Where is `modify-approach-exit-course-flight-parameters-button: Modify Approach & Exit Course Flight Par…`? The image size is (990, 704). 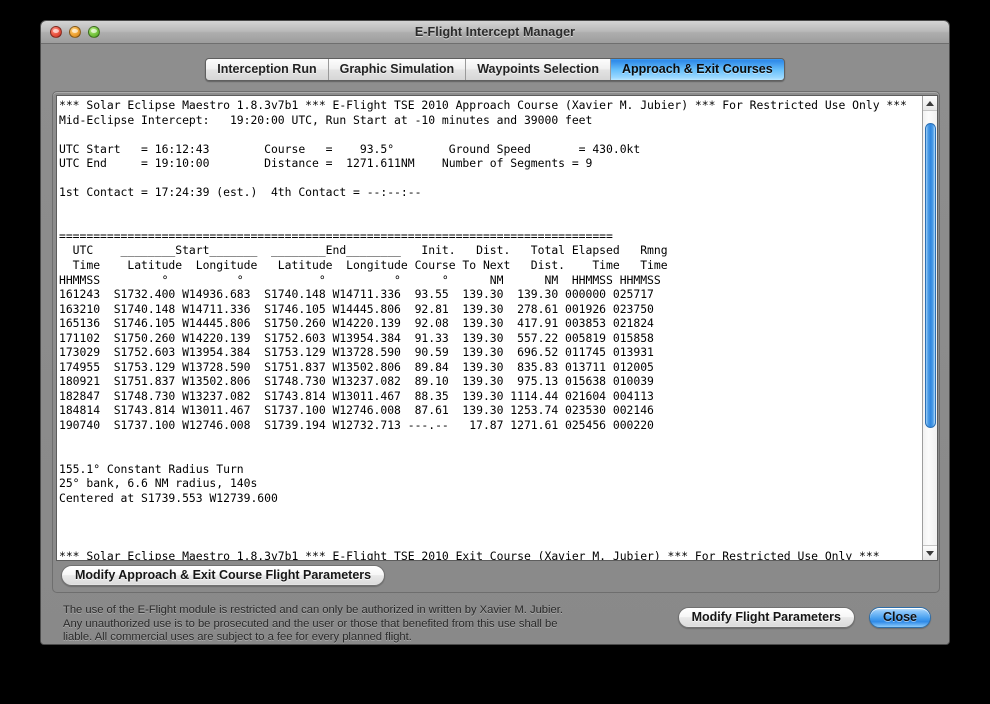
modify-approach-exit-course-flight-parameters-button: Modify Approach & Exit Course Flight Par… is located at coordinates (223, 575).